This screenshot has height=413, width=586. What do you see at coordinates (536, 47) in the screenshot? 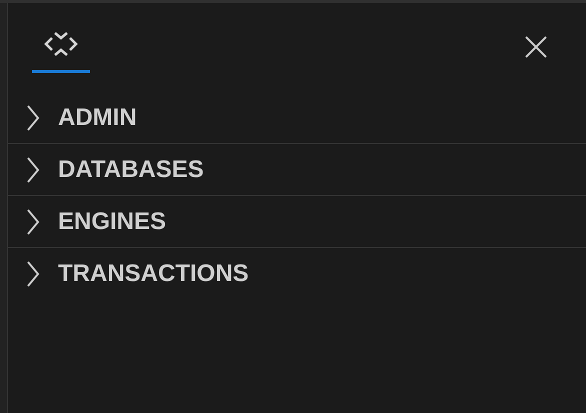
I see `close-icon` at bounding box center [536, 47].